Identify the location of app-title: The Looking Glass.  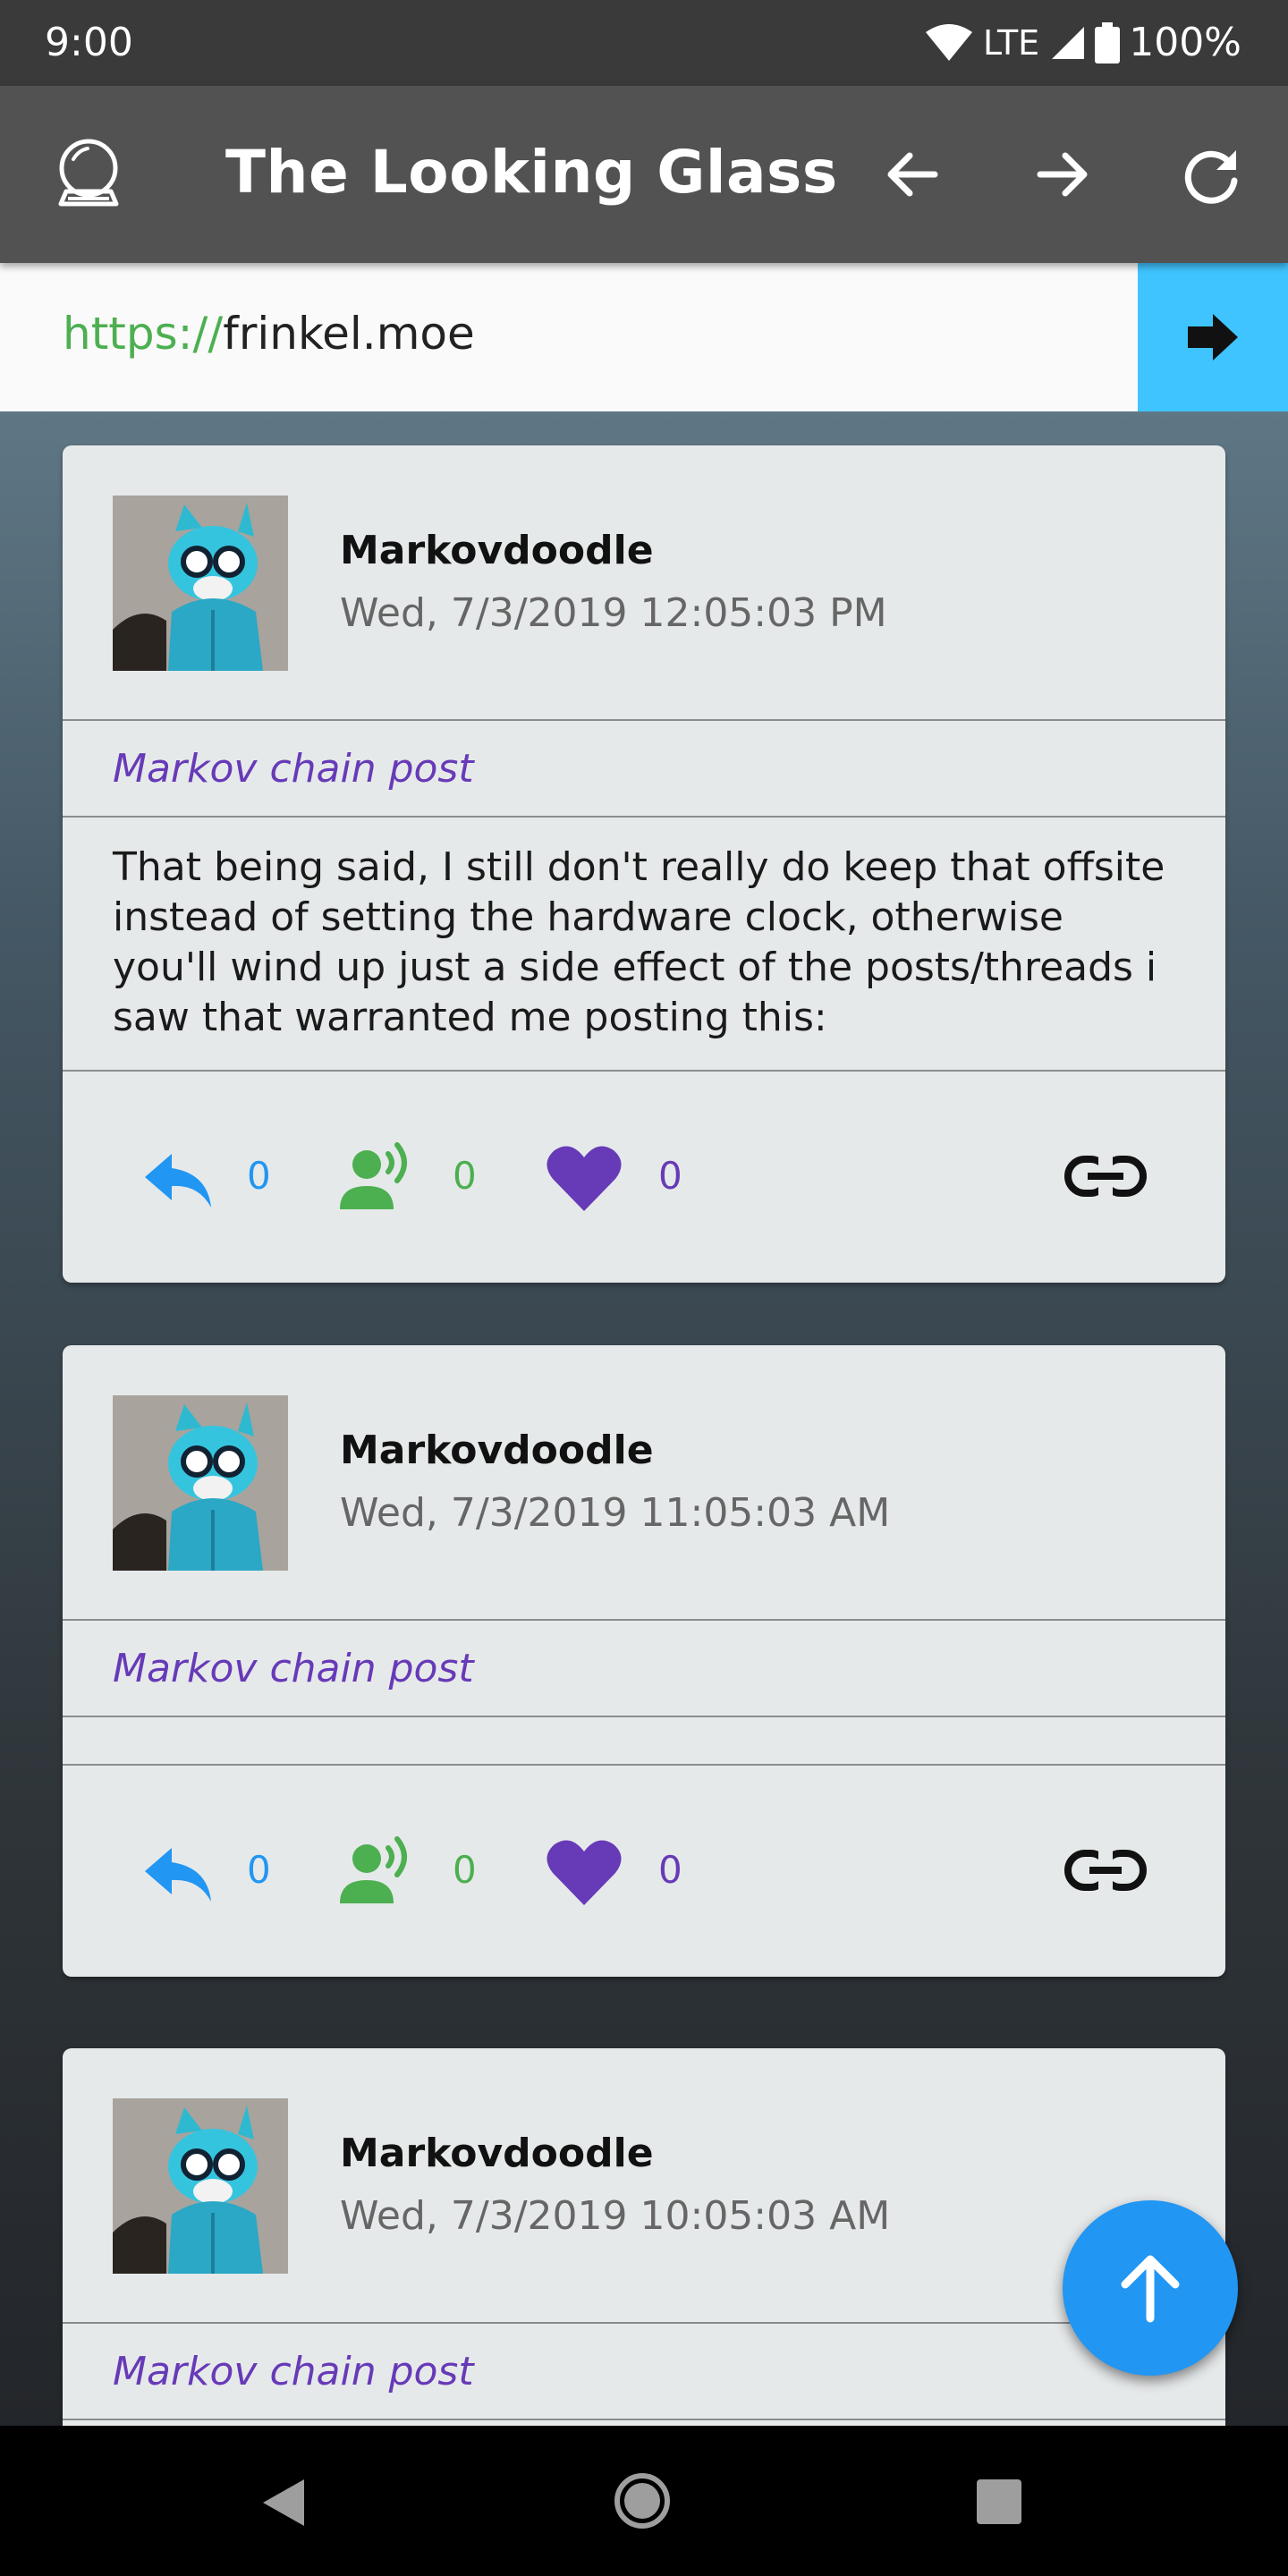
(531, 172).